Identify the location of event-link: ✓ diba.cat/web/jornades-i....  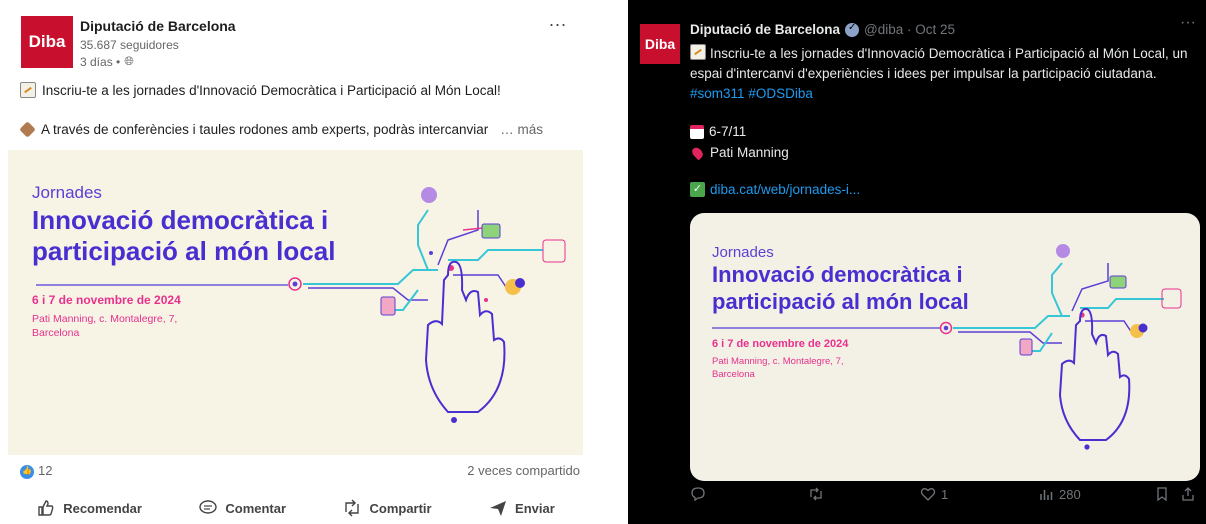
(775, 189).